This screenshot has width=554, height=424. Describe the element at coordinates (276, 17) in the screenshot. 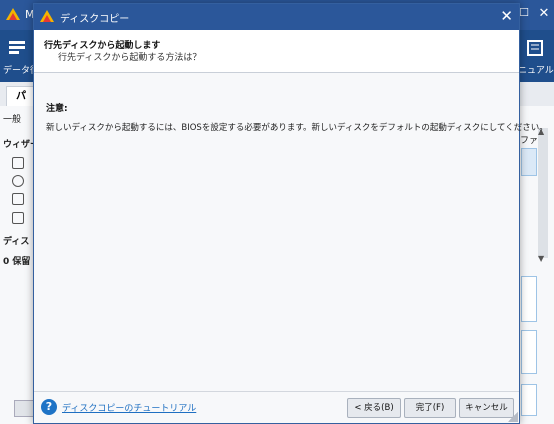

I see `dialog-titlebar: ディスクコピー ✕` at that location.